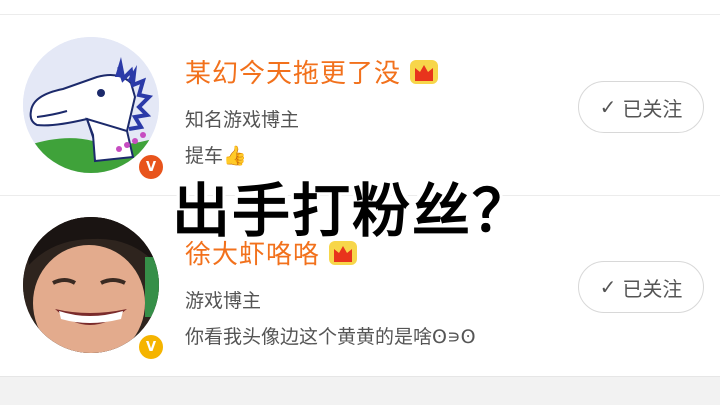 Image resolution: width=720 pixels, height=405 pixels. What do you see at coordinates (242, 120) in the screenshot?
I see `verification-text: 知名游戏博主` at bounding box center [242, 120].